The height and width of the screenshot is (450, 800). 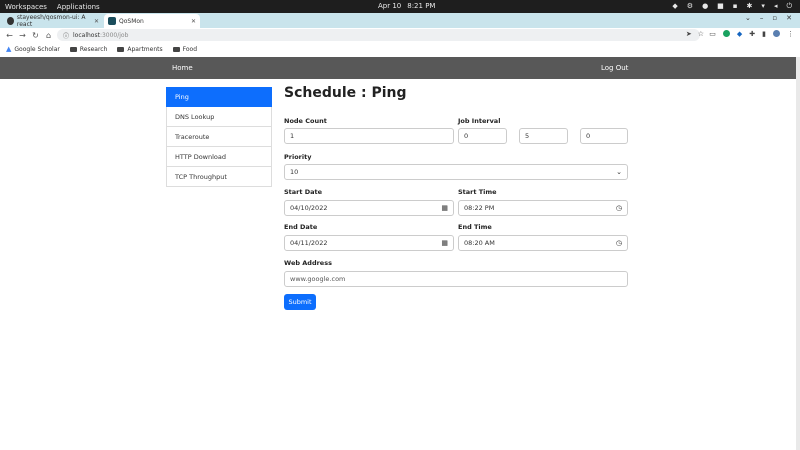 What do you see at coordinates (406, 6) in the screenshot?
I see `clock: Apr 10 8:21 PM` at bounding box center [406, 6].